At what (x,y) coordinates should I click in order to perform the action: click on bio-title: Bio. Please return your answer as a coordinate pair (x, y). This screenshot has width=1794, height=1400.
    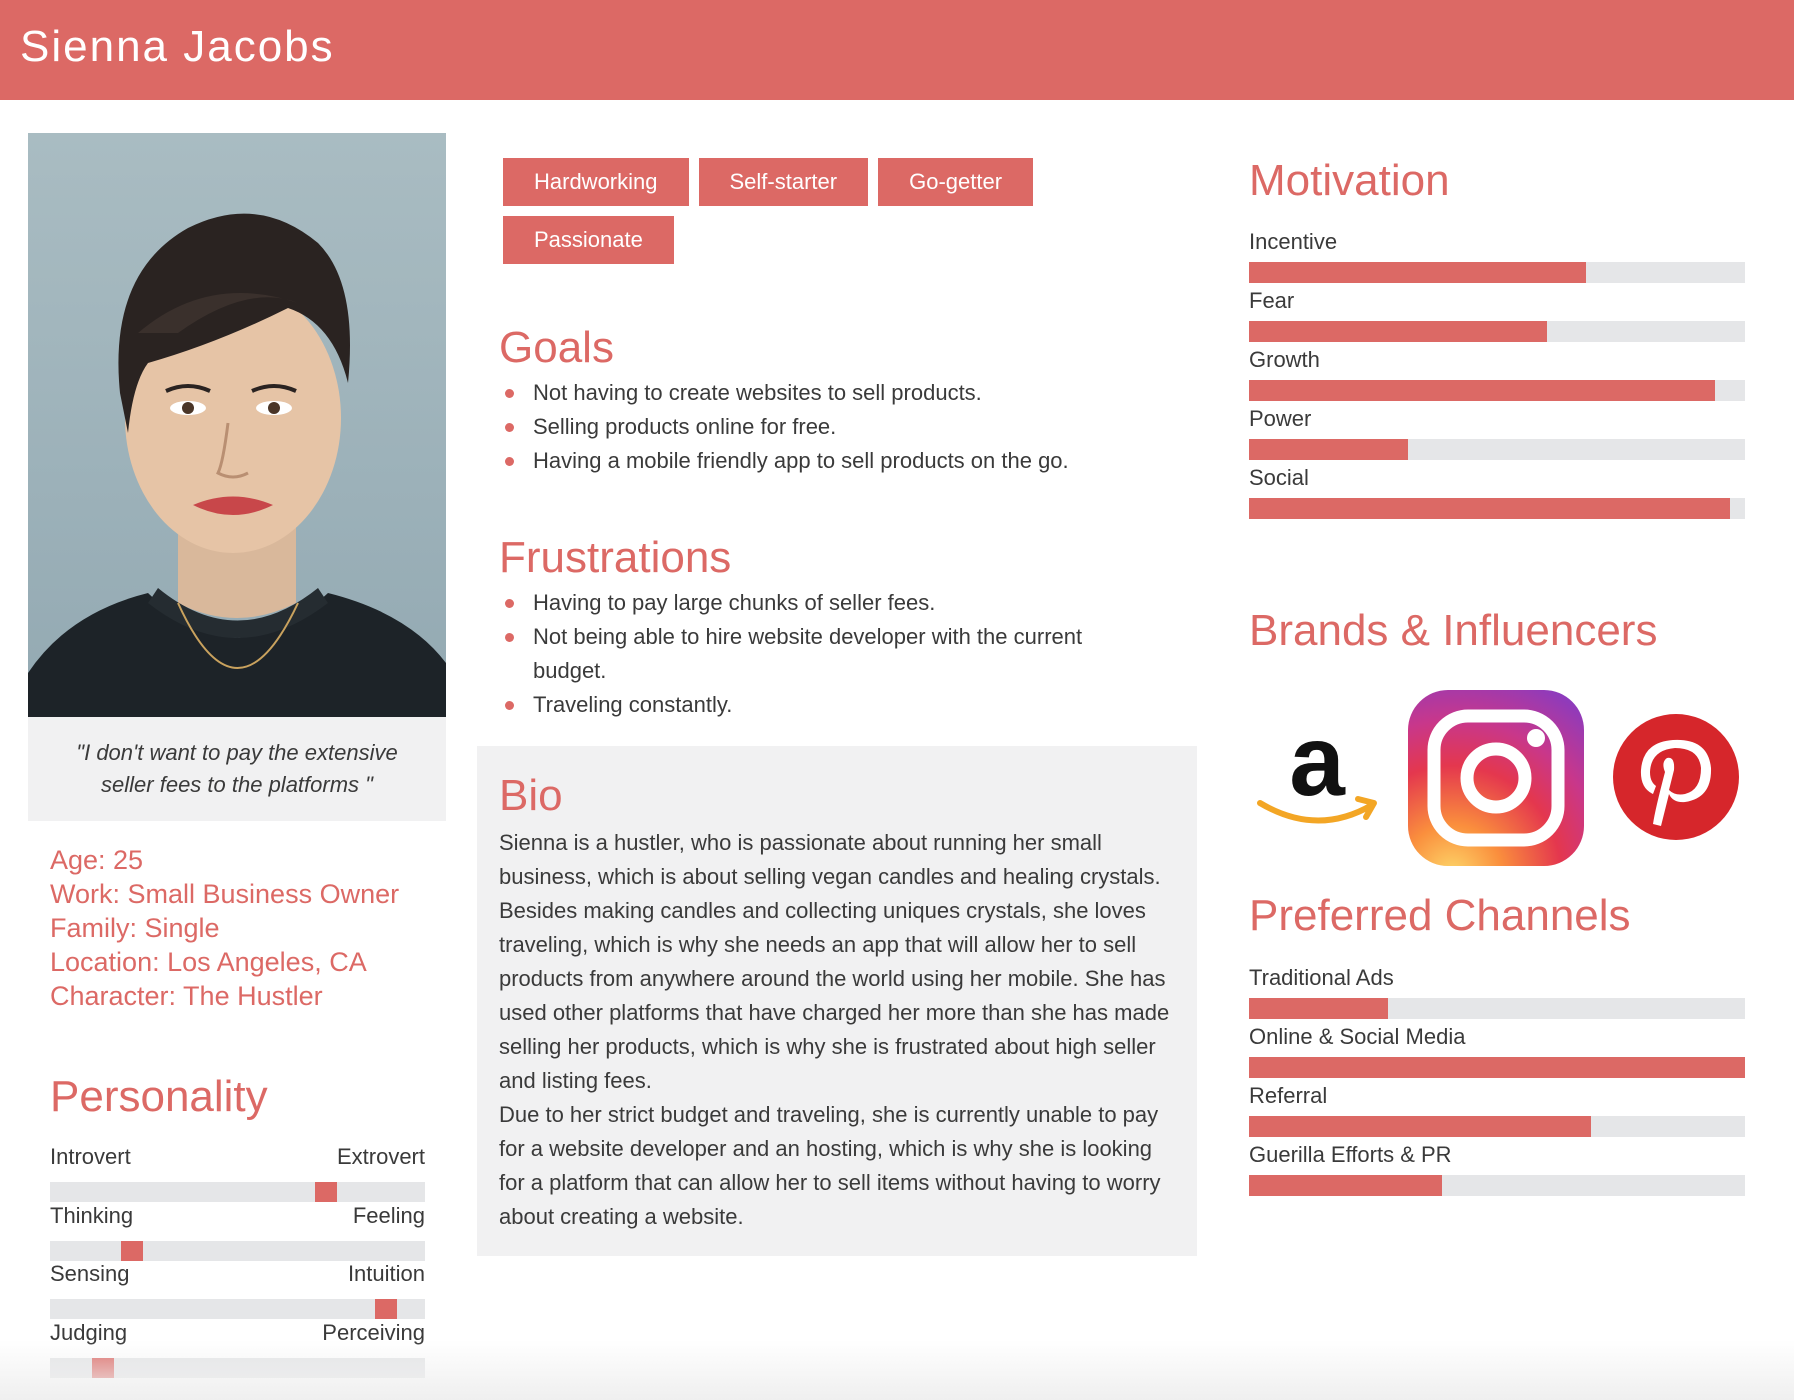
    Looking at the image, I should click on (531, 795).